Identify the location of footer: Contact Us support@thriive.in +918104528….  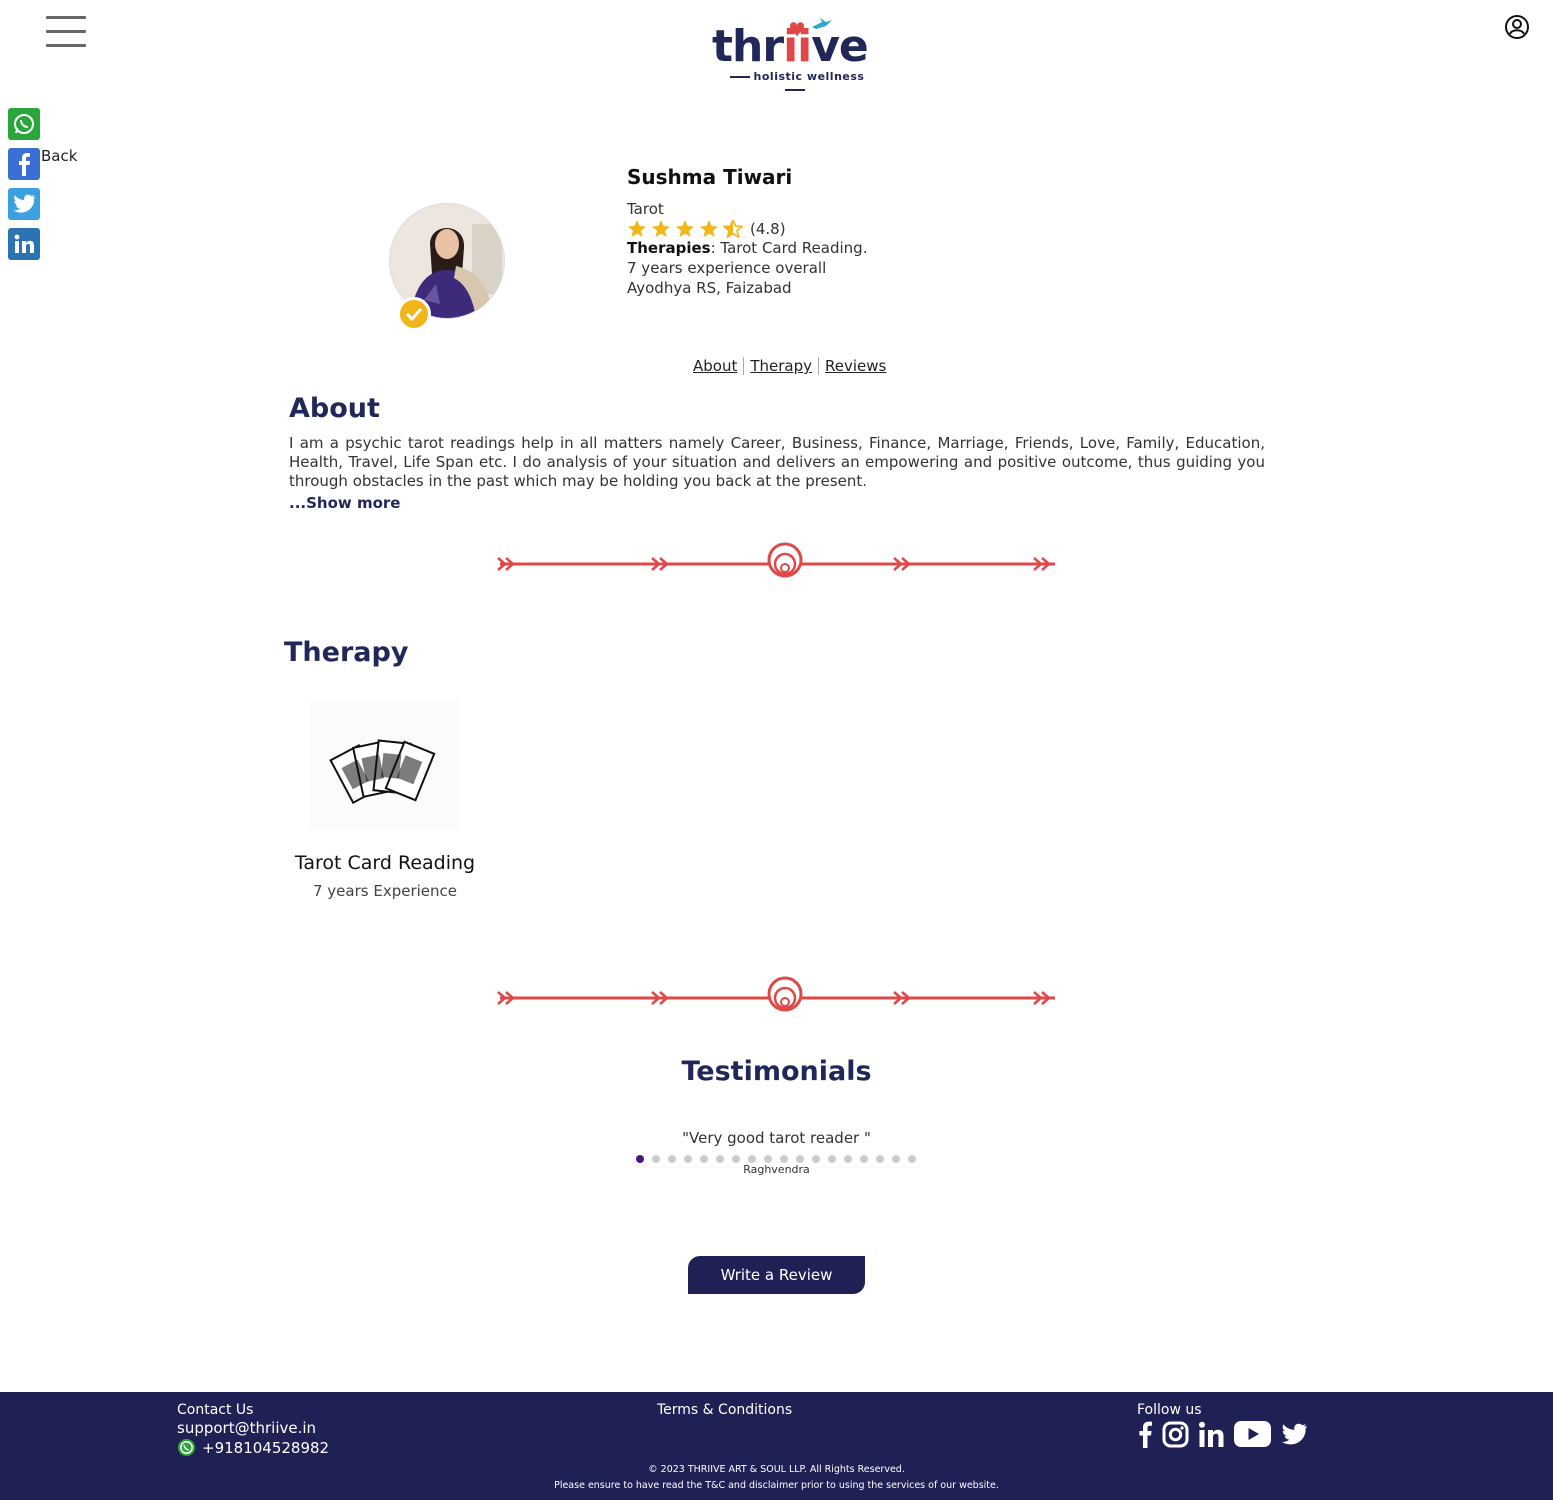
(776, 1446).